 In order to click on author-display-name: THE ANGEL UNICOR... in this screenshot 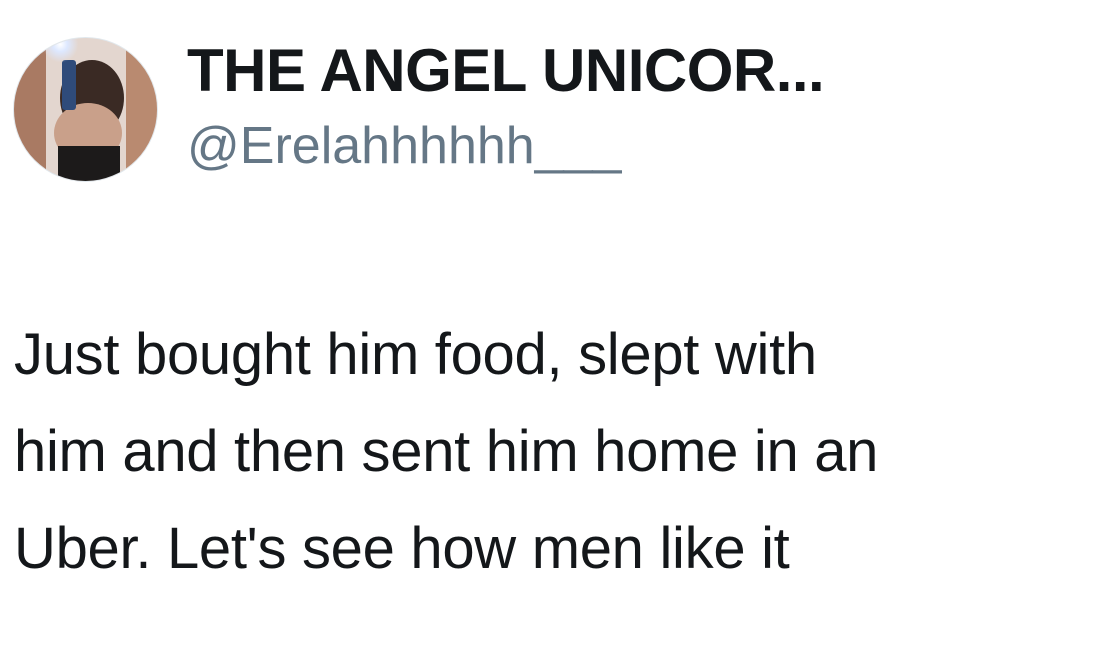, I will do `click(627, 71)`.